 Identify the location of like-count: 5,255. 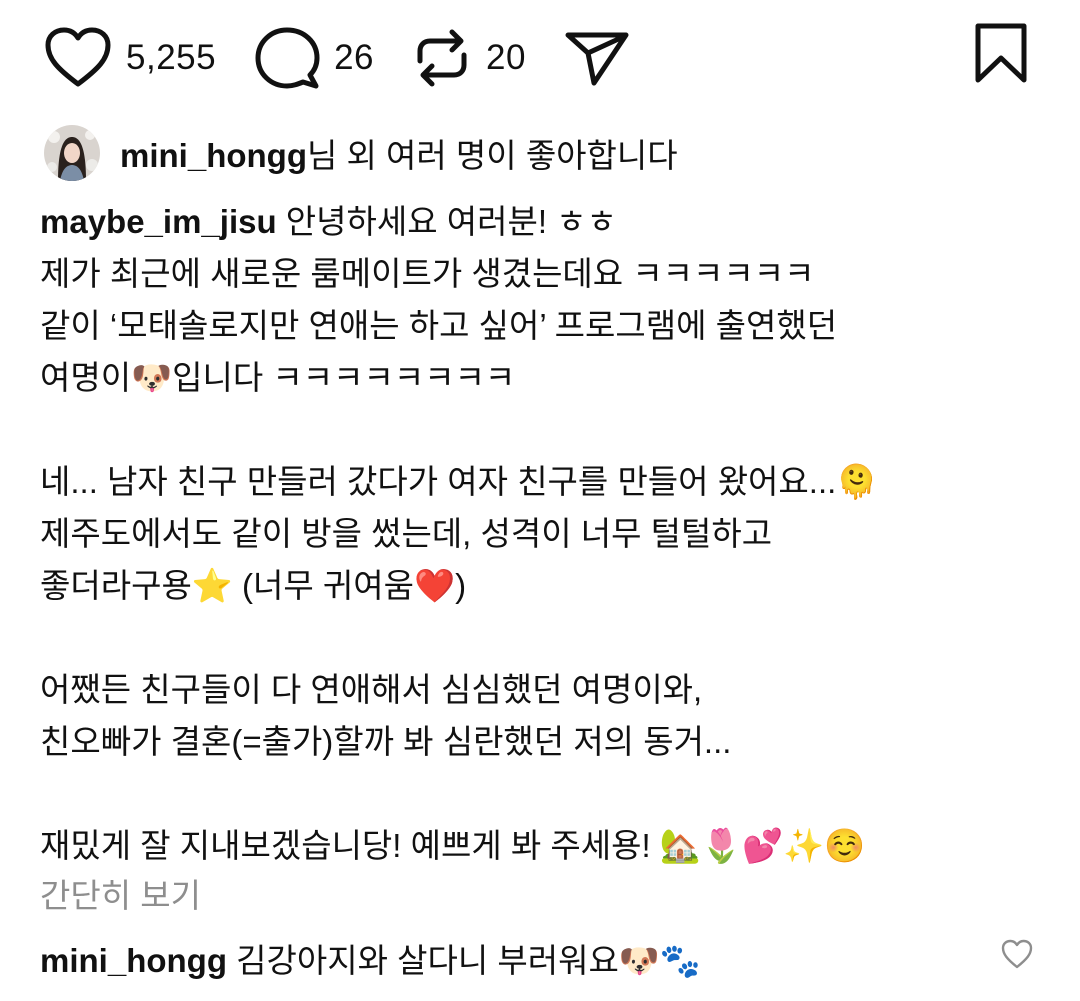
(171, 57).